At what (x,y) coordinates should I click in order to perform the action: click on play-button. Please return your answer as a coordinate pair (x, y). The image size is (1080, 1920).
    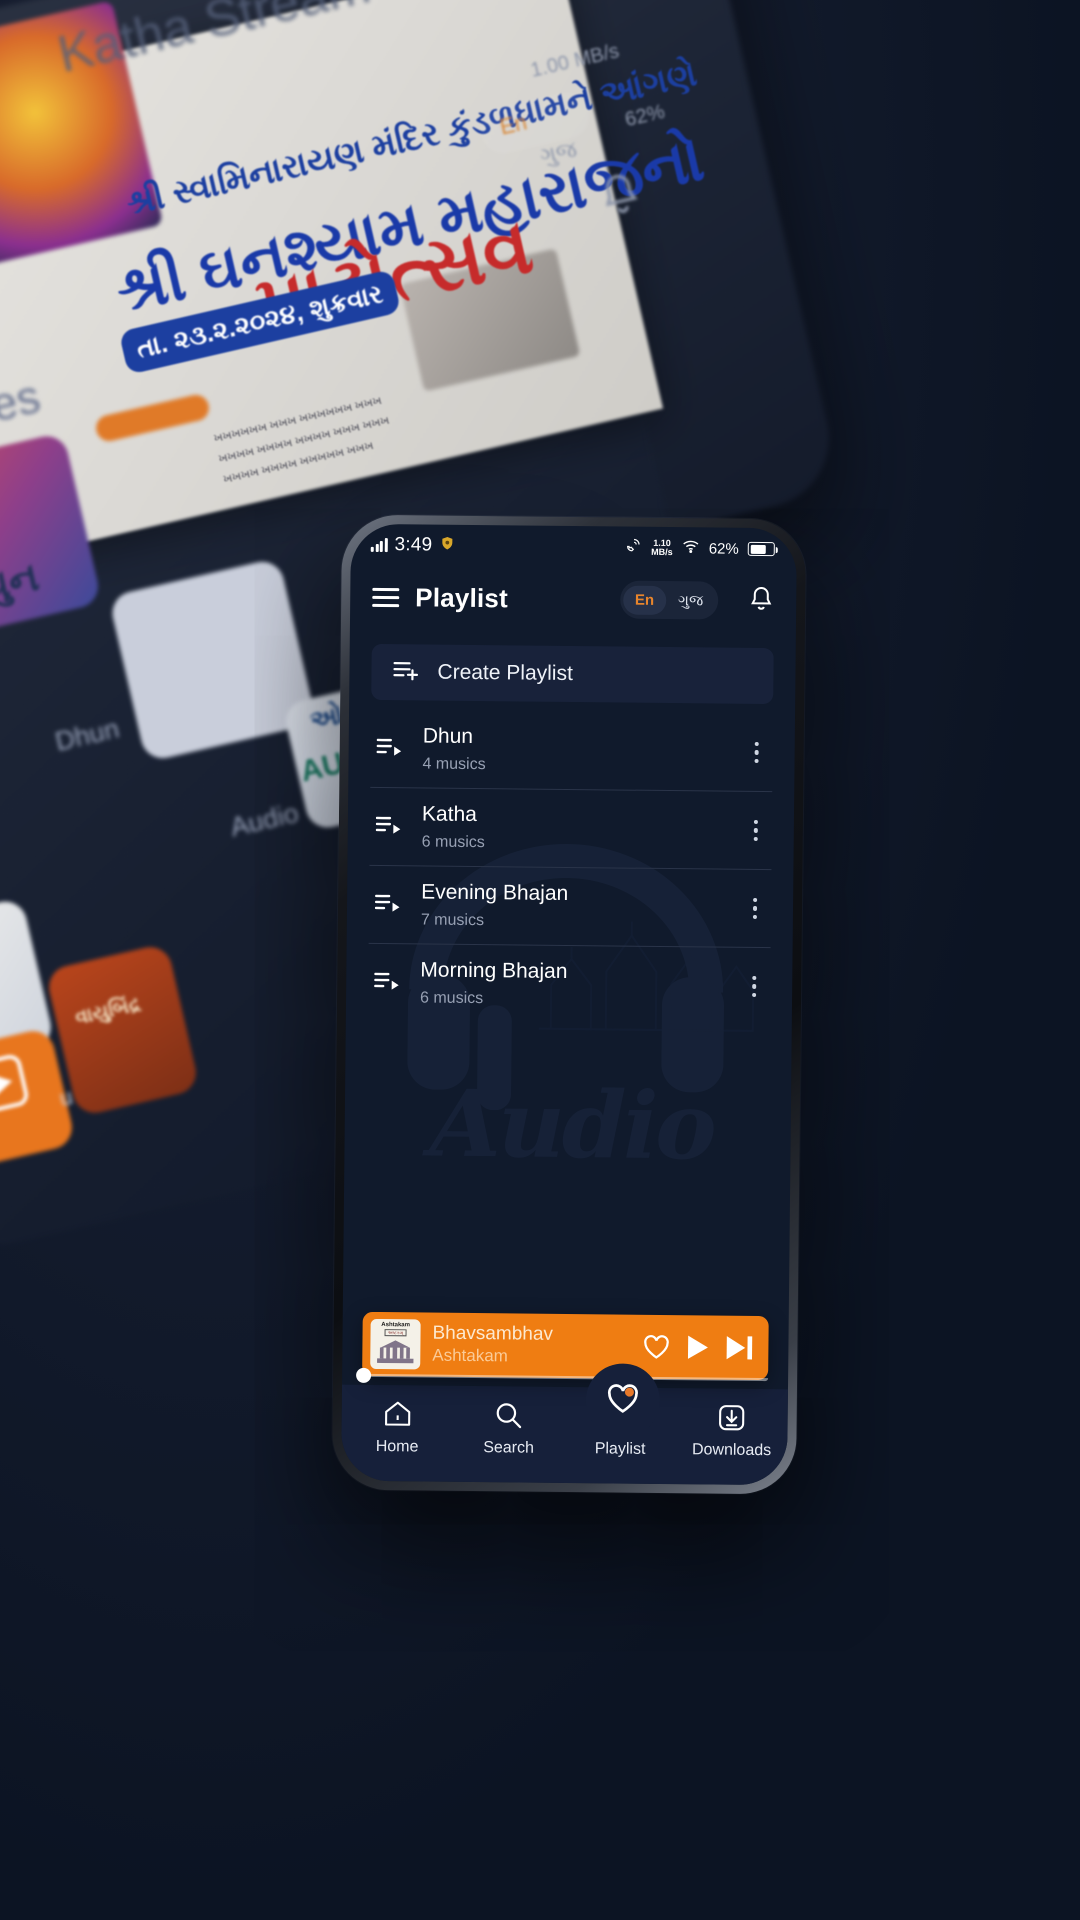
    Looking at the image, I should click on (697, 1347).